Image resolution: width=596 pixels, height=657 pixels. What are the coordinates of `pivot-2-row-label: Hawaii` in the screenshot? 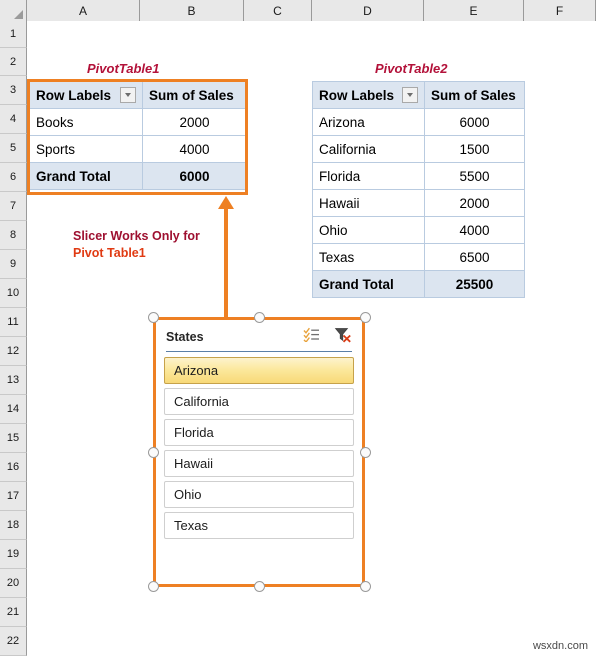 It's located at (368, 203).